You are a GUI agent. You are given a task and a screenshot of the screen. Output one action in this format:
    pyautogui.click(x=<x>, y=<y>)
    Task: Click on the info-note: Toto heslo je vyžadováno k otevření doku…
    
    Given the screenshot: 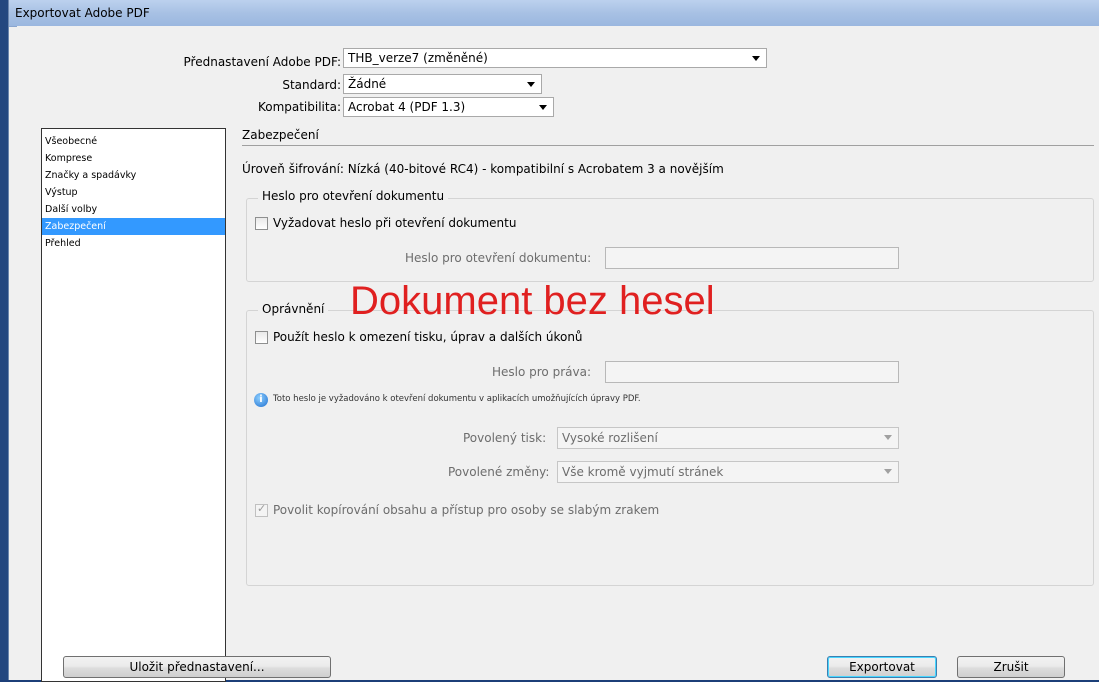 What is the action you would take?
    pyautogui.click(x=457, y=399)
    